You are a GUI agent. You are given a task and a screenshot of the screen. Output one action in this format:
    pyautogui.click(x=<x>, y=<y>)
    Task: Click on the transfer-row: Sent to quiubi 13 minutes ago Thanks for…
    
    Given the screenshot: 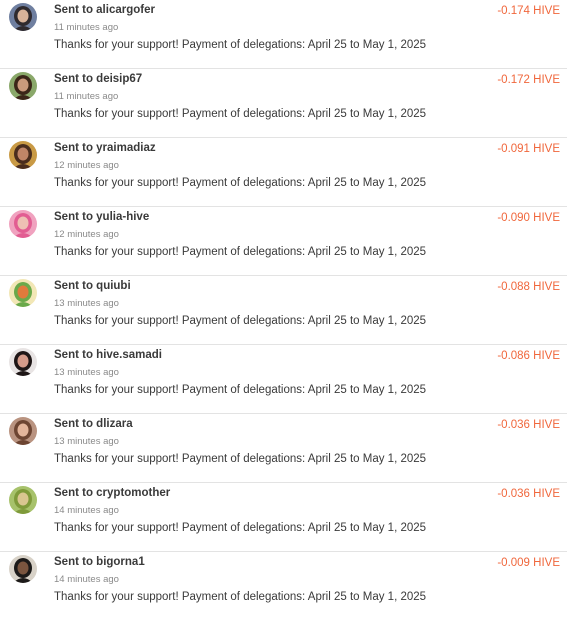 What is the action you would take?
    pyautogui.click(x=283, y=310)
    